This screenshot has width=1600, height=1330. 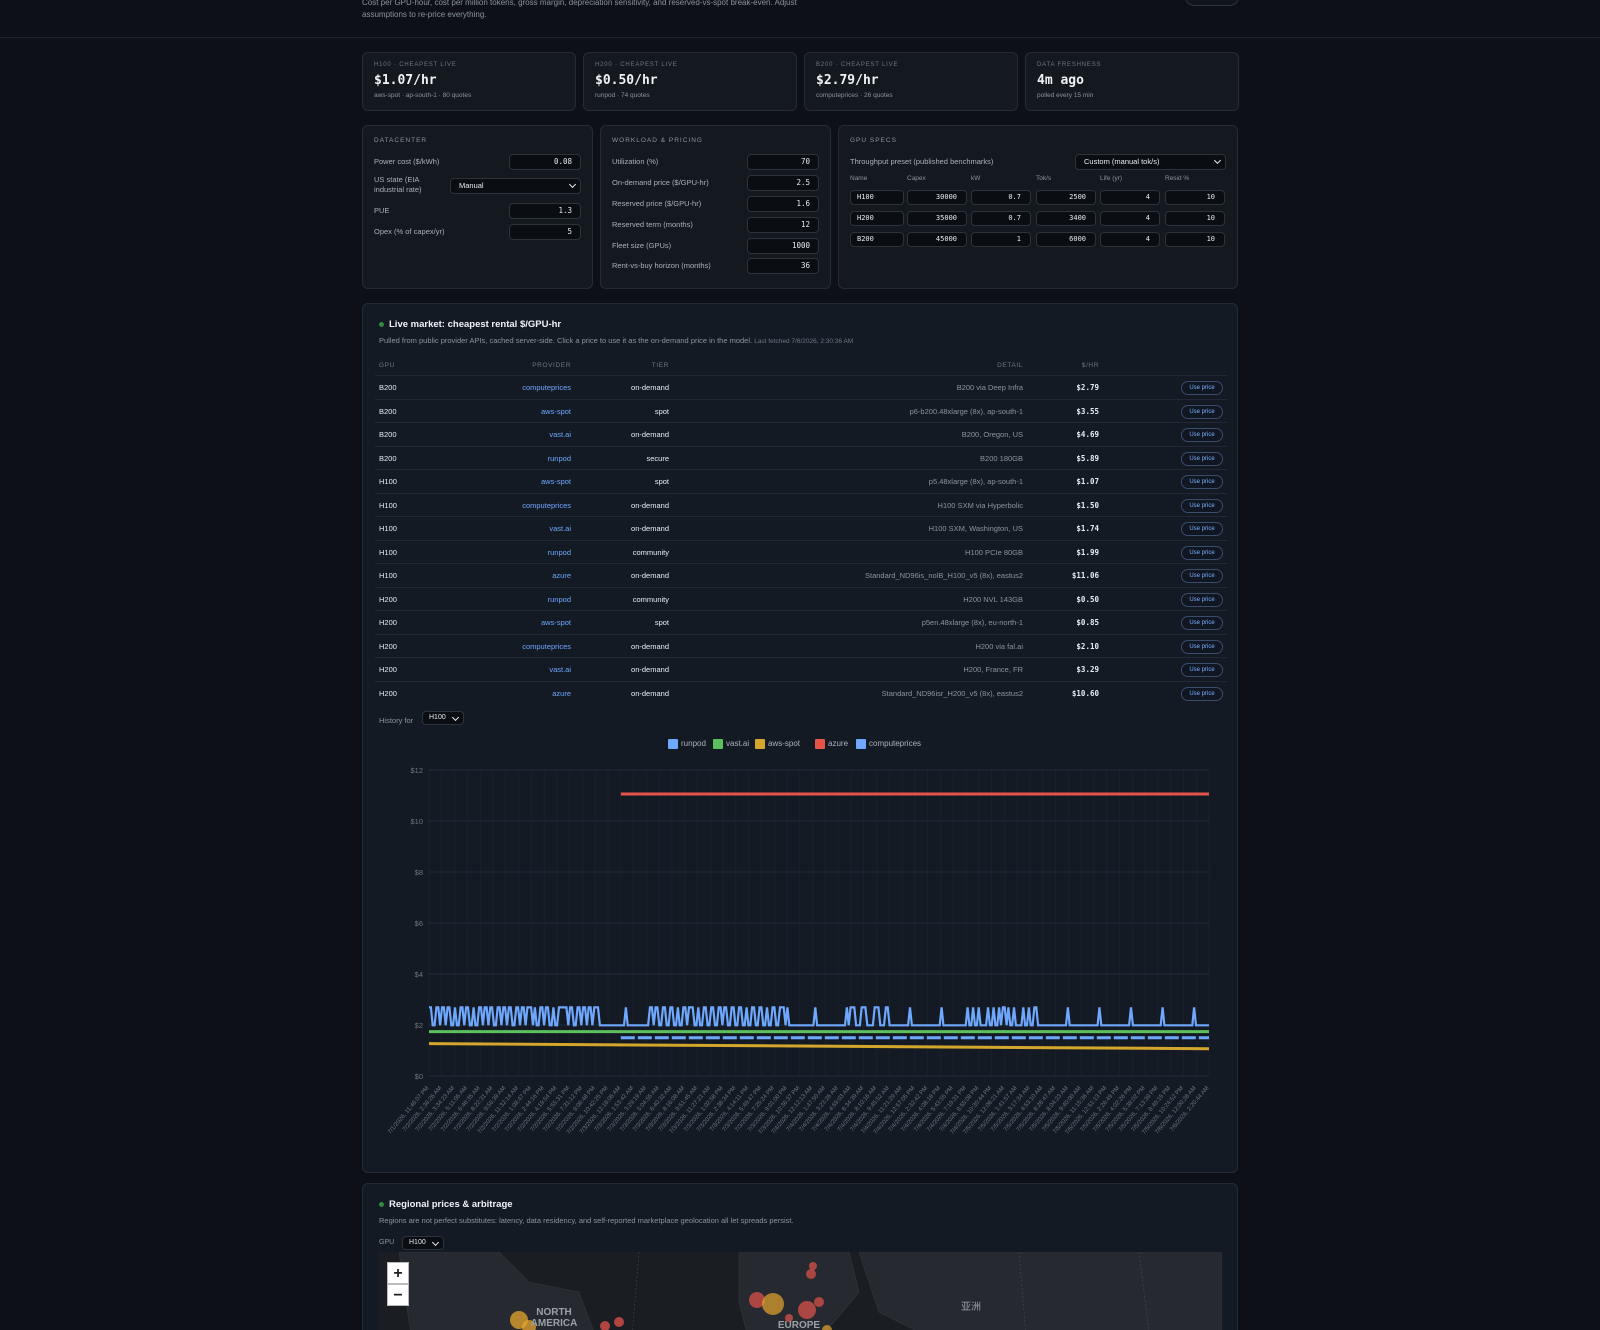 What do you see at coordinates (398, 1295) in the screenshot?
I see `zoom-out-button: −` at bounding box center [398, 1295].